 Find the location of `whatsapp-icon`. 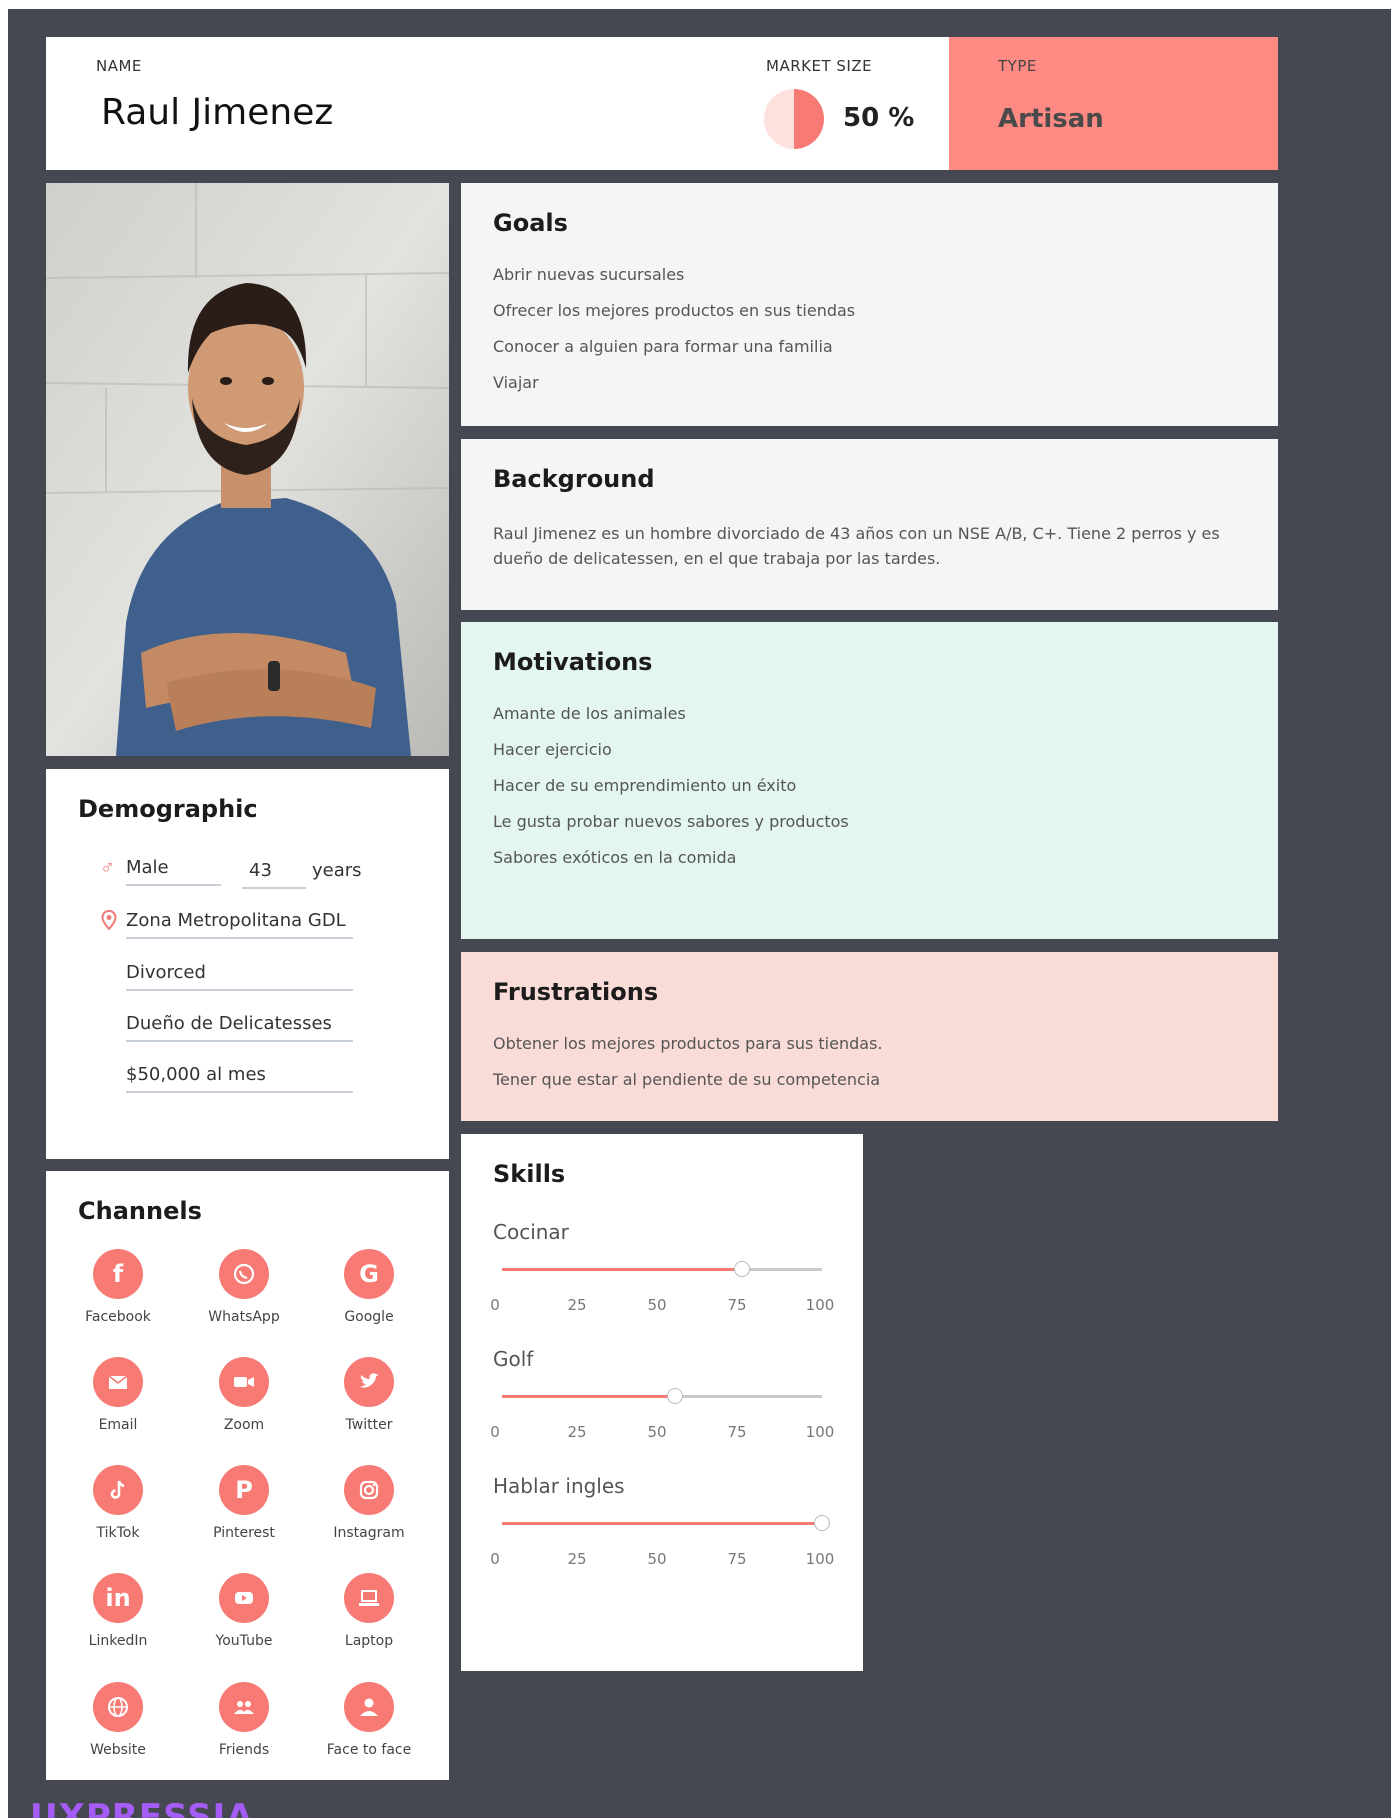

whatsapp-icon is located at coordinates (244, 1274).